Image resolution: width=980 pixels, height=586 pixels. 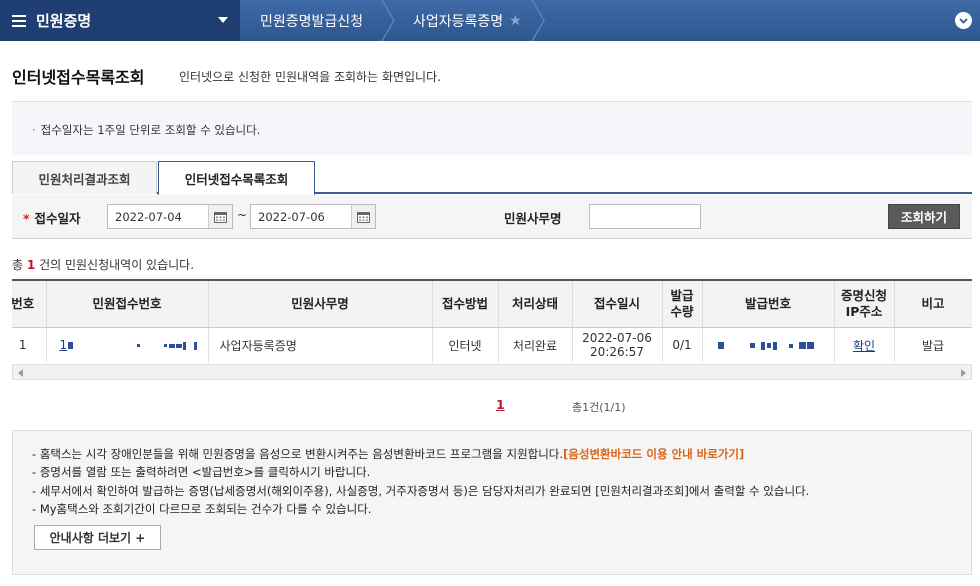 What do you see at coordinates (933, 345) in the screenshot?
I see `cell-note: 발급` at bounding box center [933, 345].